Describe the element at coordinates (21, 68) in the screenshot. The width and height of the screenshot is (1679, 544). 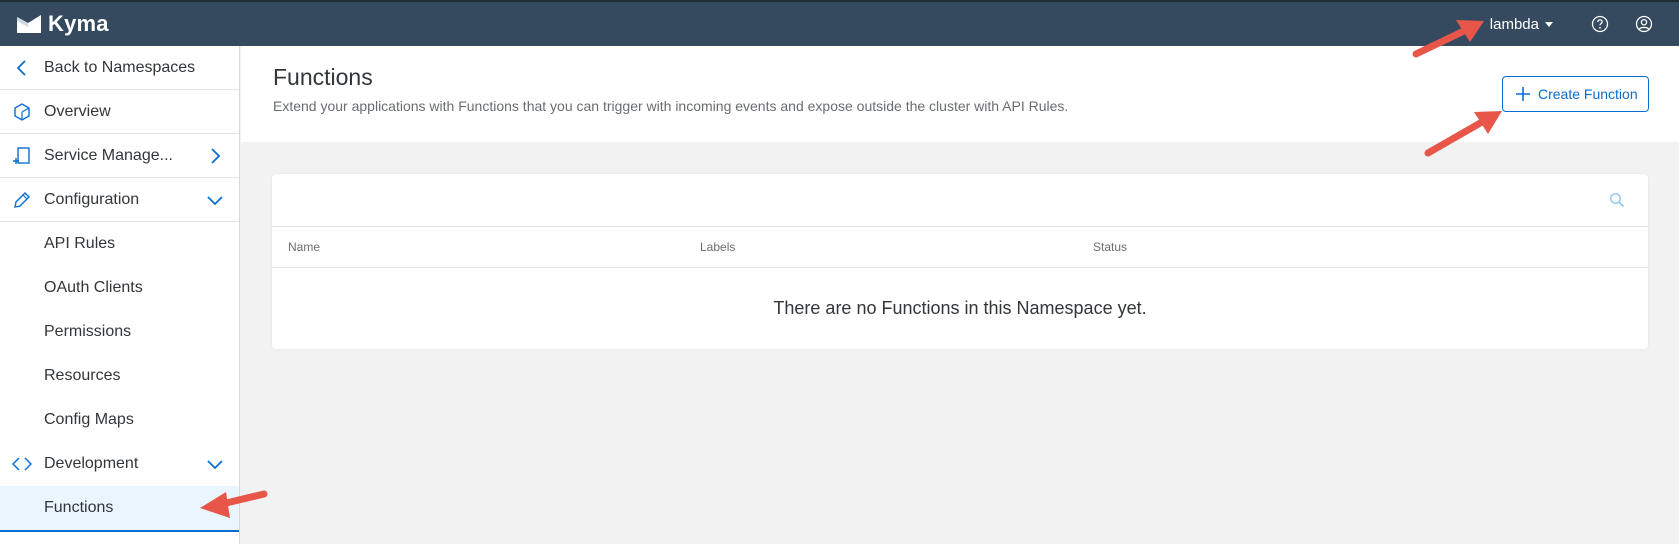
I see `chevron-left-icon` at that location.